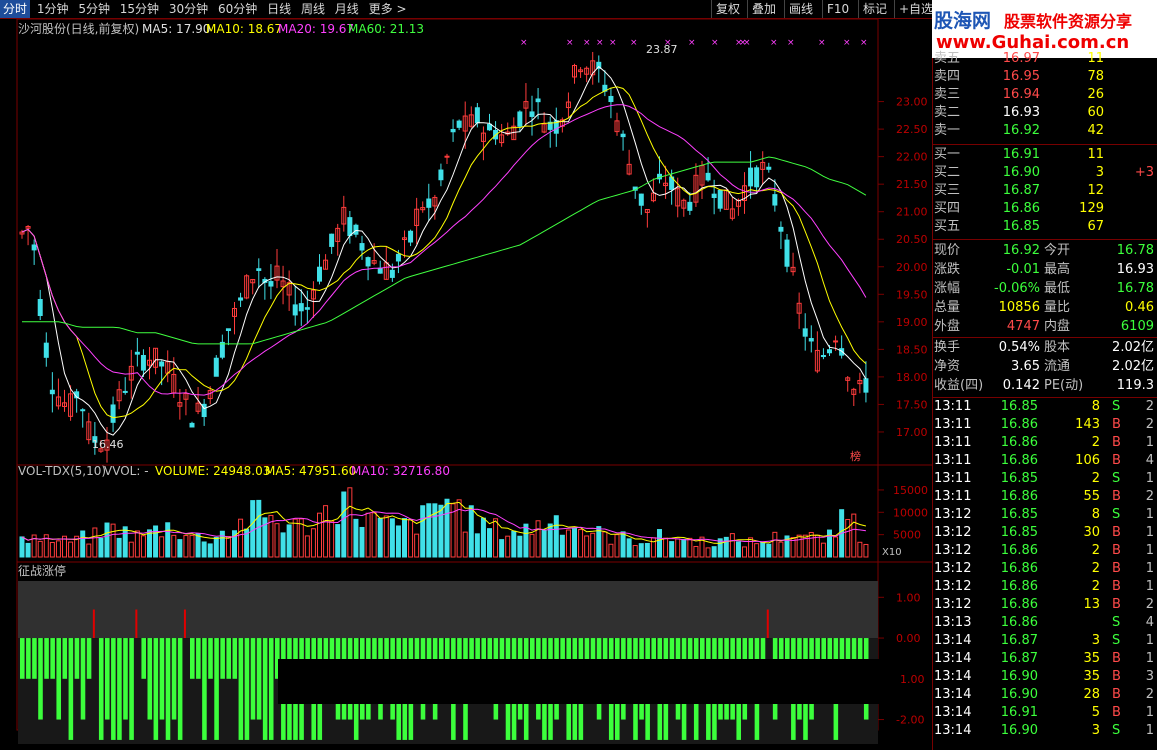 This screenshot has width=1157, height=750. I want to click on bid-row: 买三 16.87 12, so click(1044, 191).